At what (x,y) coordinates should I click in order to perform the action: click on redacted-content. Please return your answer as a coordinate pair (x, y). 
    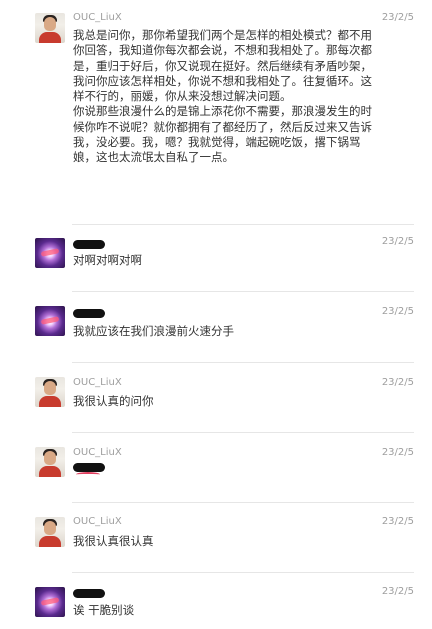
    Looking at the image, I should click on (89, 467).